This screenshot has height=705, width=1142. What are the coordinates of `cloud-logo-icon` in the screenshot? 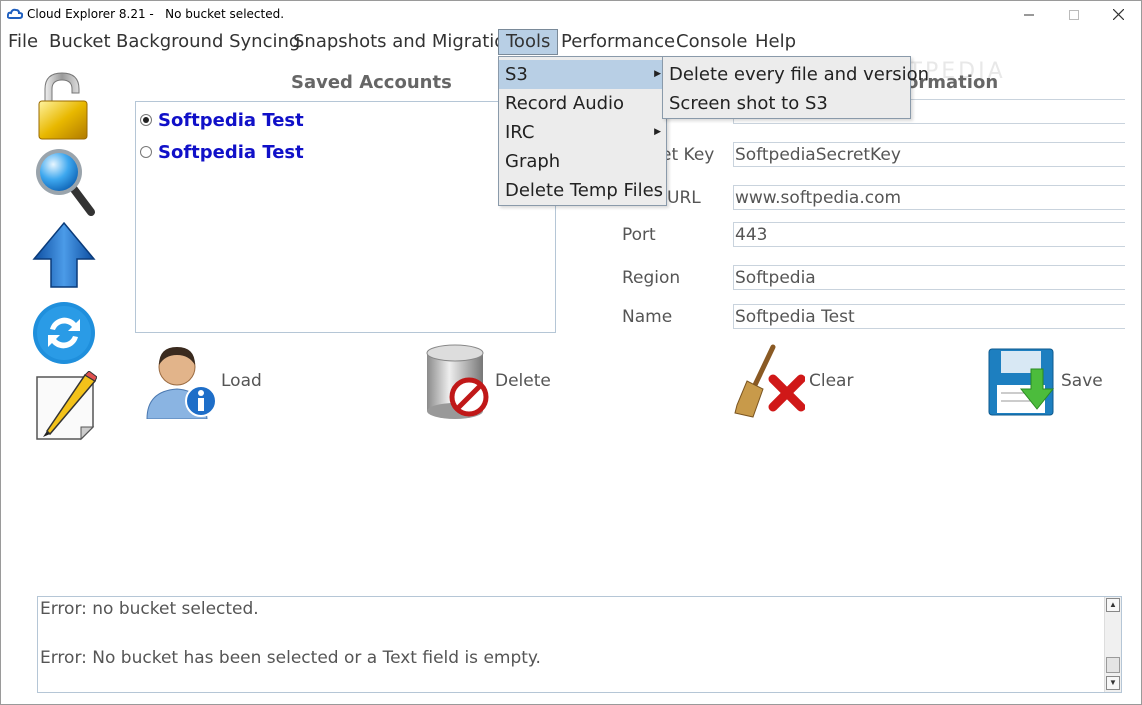 It's located at (15, 13).